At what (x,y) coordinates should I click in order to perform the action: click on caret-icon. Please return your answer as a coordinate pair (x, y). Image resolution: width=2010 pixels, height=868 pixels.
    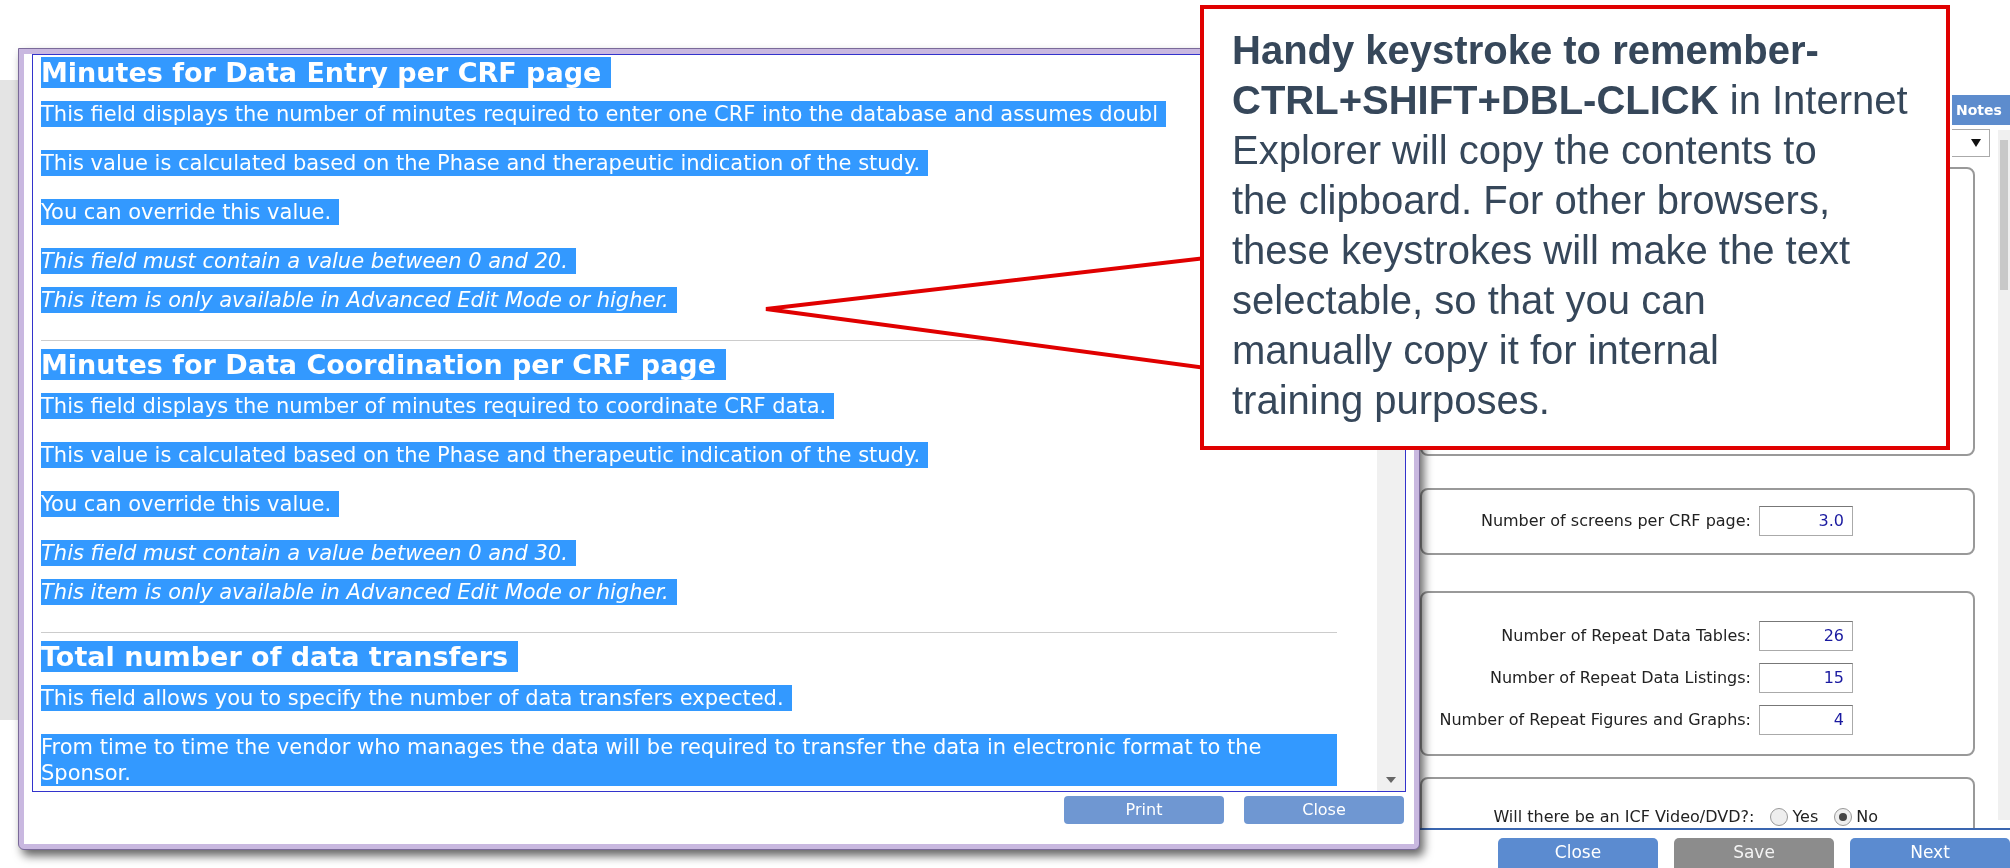
    Looking at the image, I should click on (1976, 143).